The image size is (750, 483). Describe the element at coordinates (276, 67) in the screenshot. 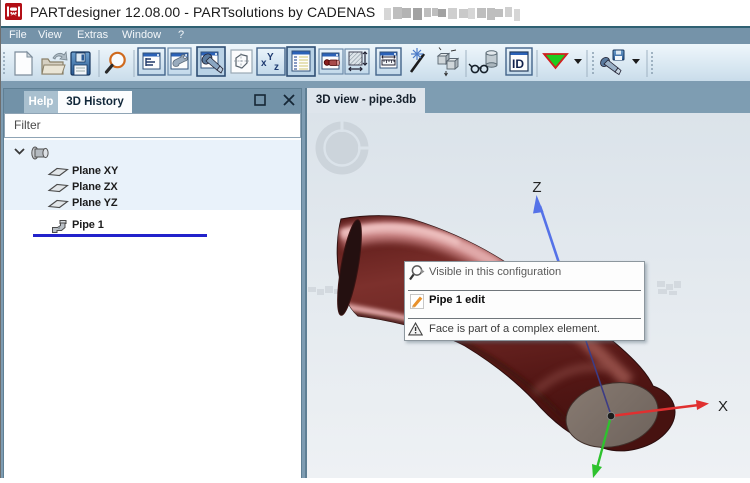

I see `svg-text: z` at that location.